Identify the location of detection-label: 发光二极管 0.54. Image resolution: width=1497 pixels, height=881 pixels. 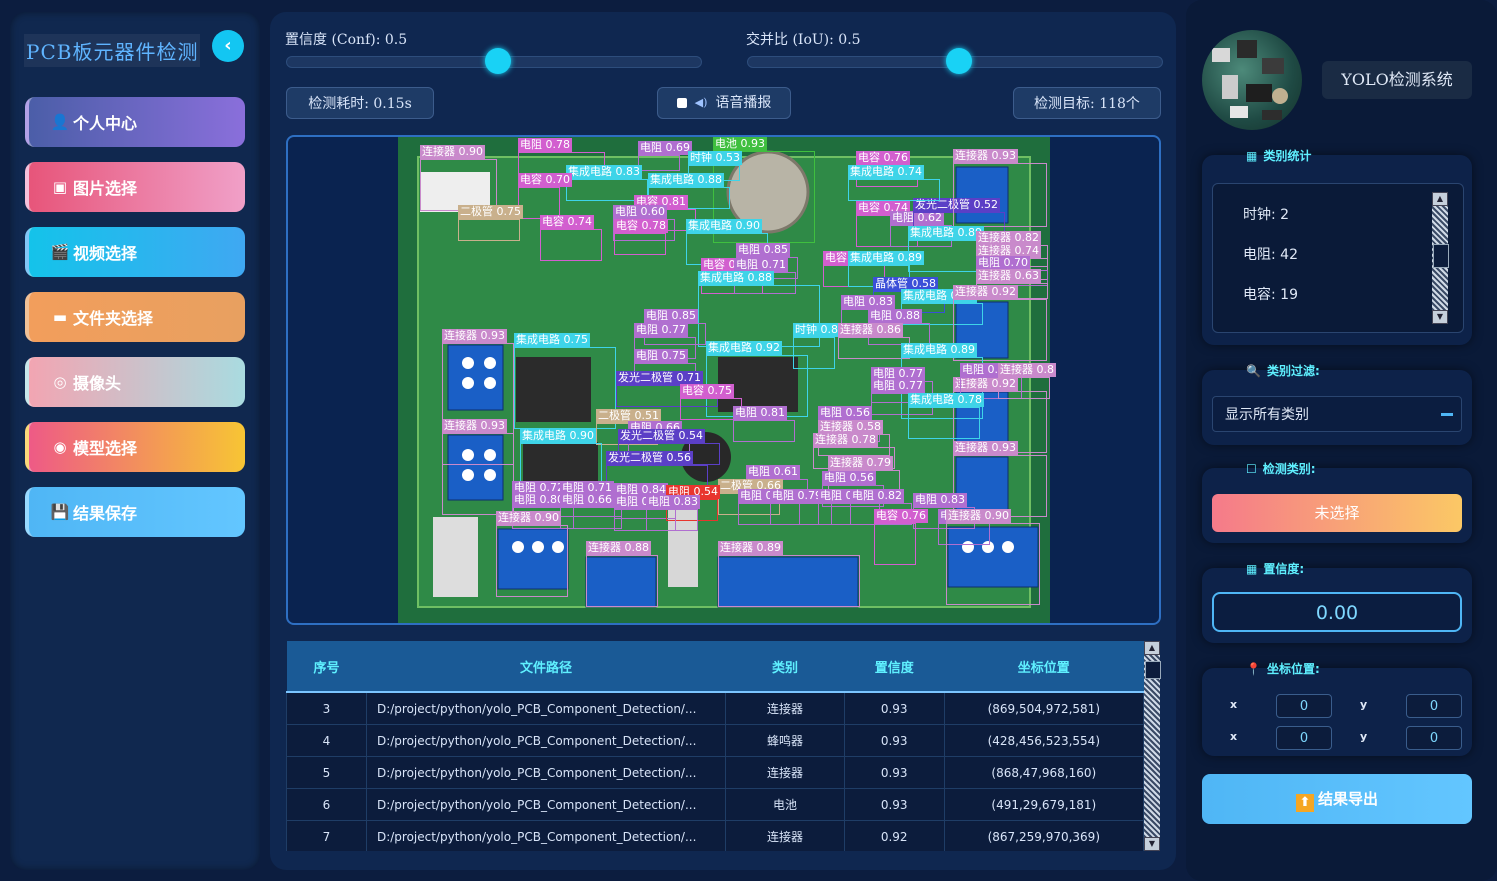
(661, 436).